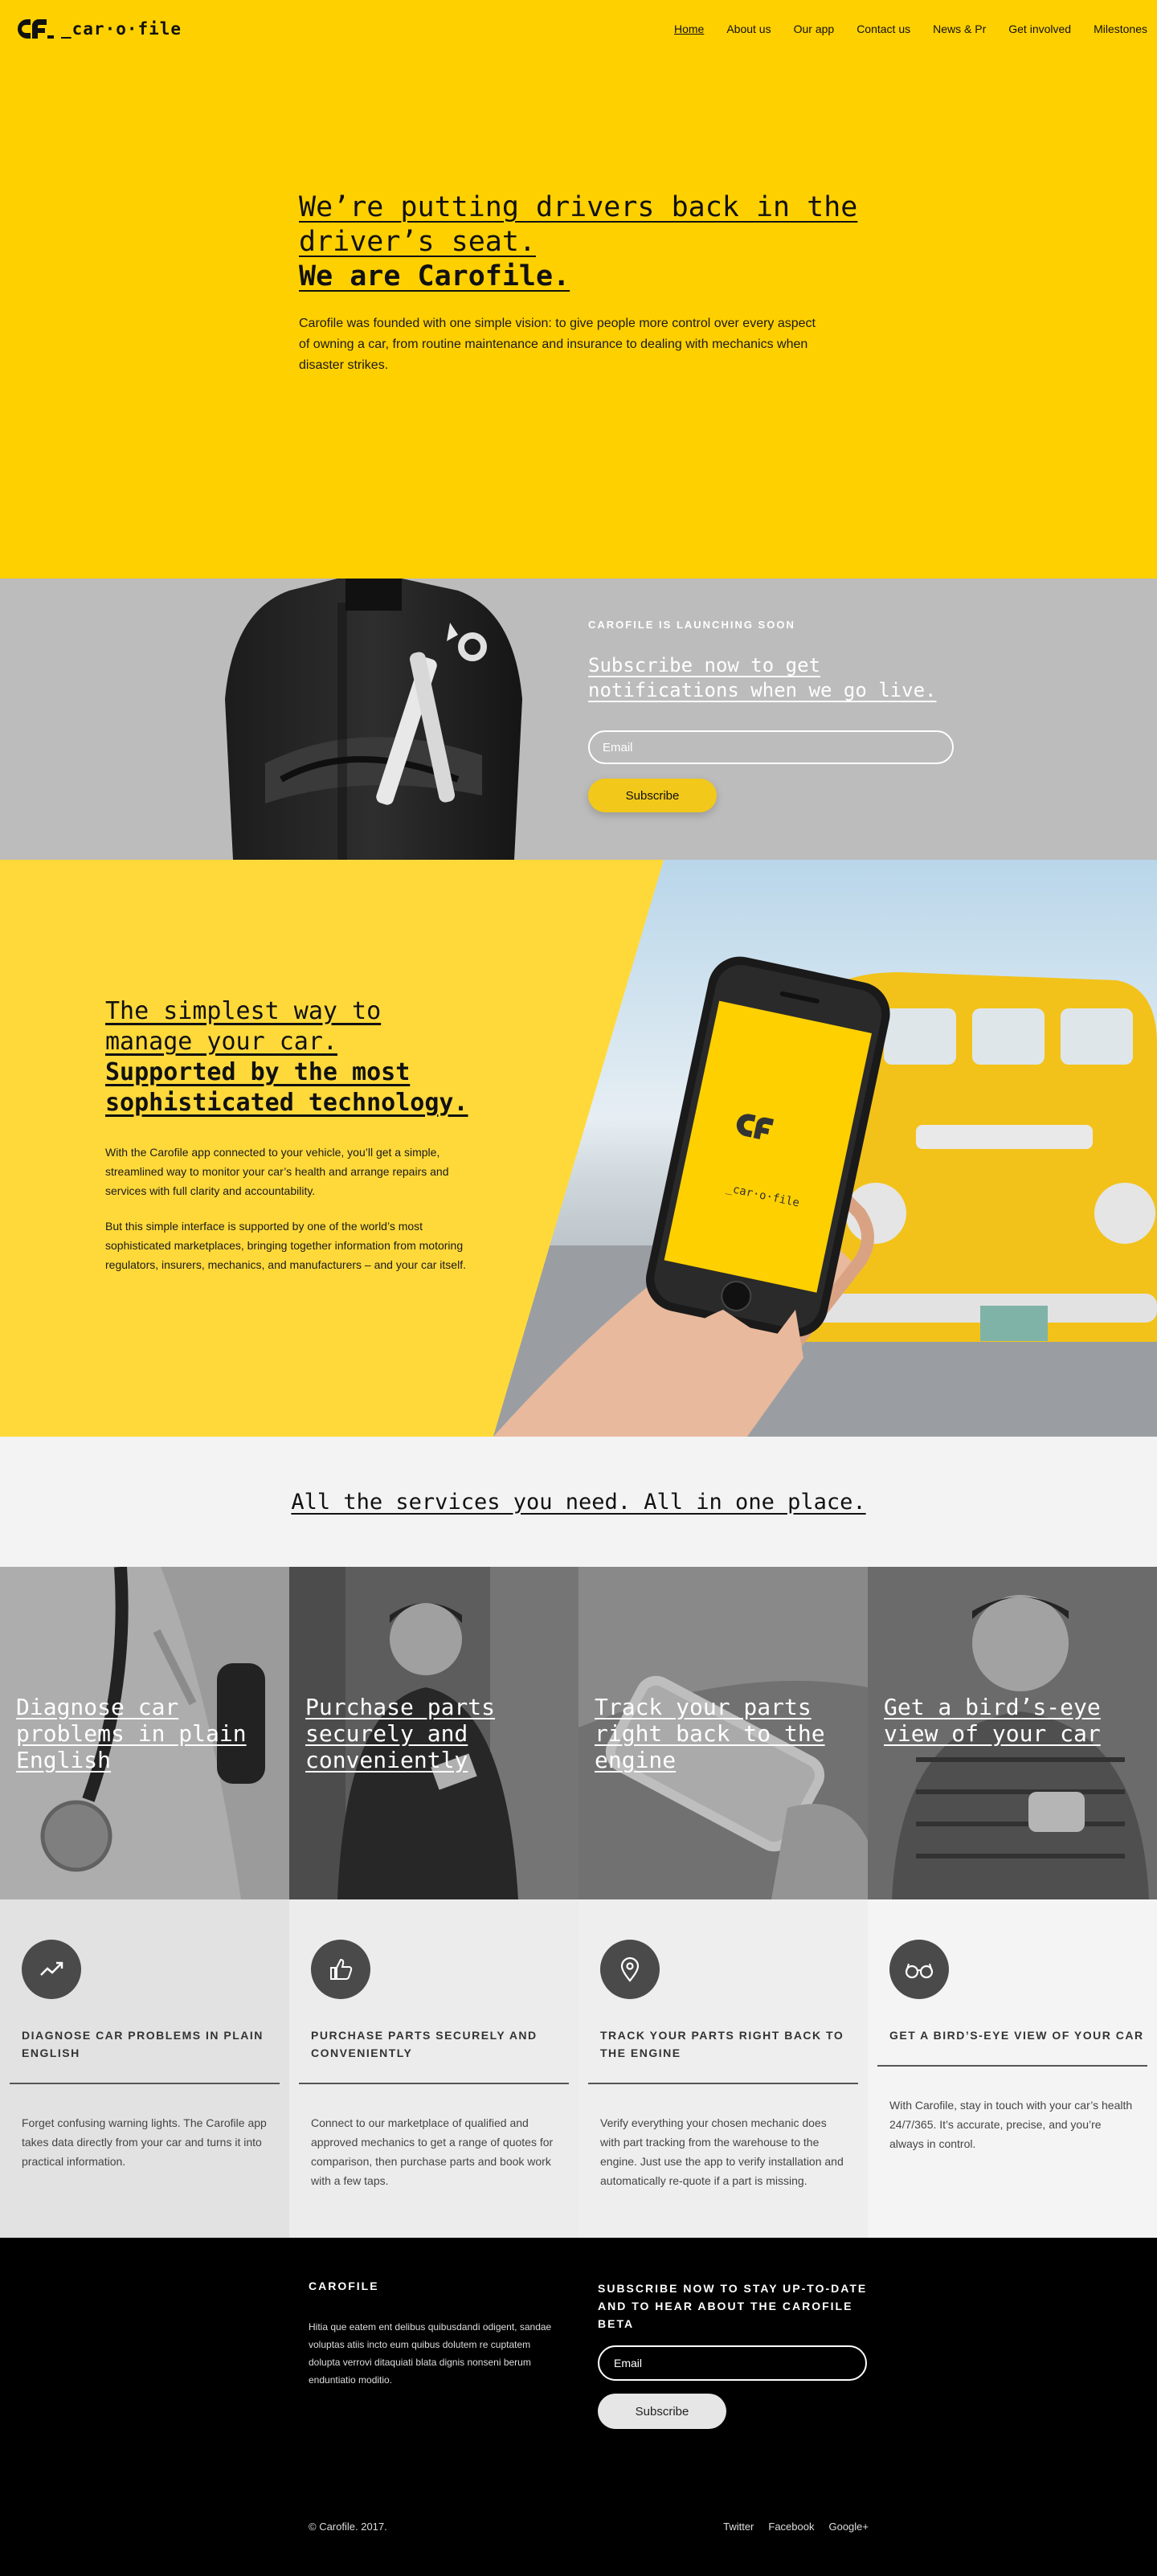  I want to click on hero-heading-line1: We’re putting drivers back in the, so click(578, 207).